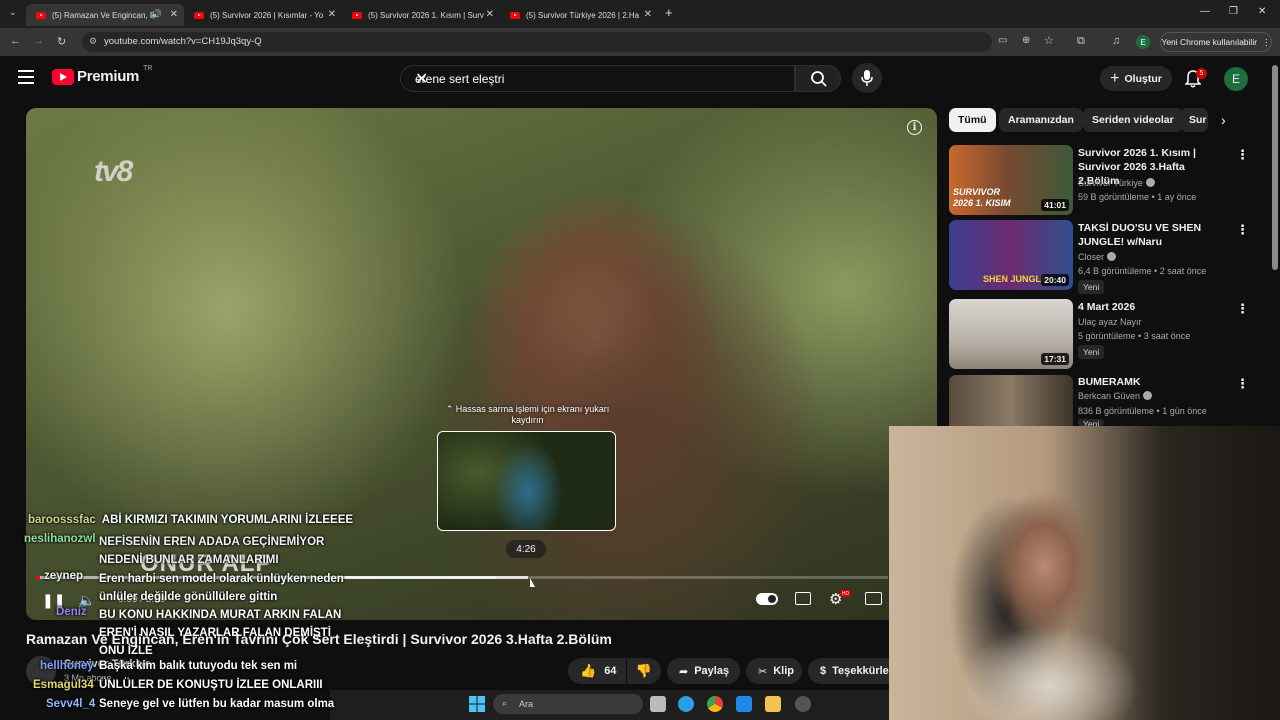 The width and height of the screenshot is (1280, 720). What do you see at coordinates (1209, 42) in the screenshot?
I see `chrome-update-label: Yeni Chrome kullanılabilir` at bounding box center [1209, 42].